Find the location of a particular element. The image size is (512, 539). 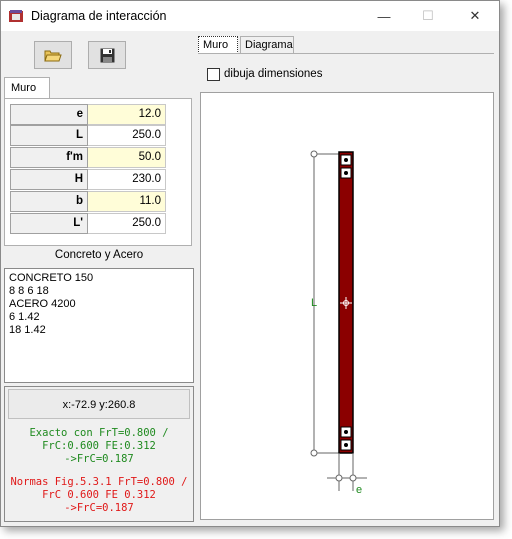

length-label: L is located at coordinates (314, 303).